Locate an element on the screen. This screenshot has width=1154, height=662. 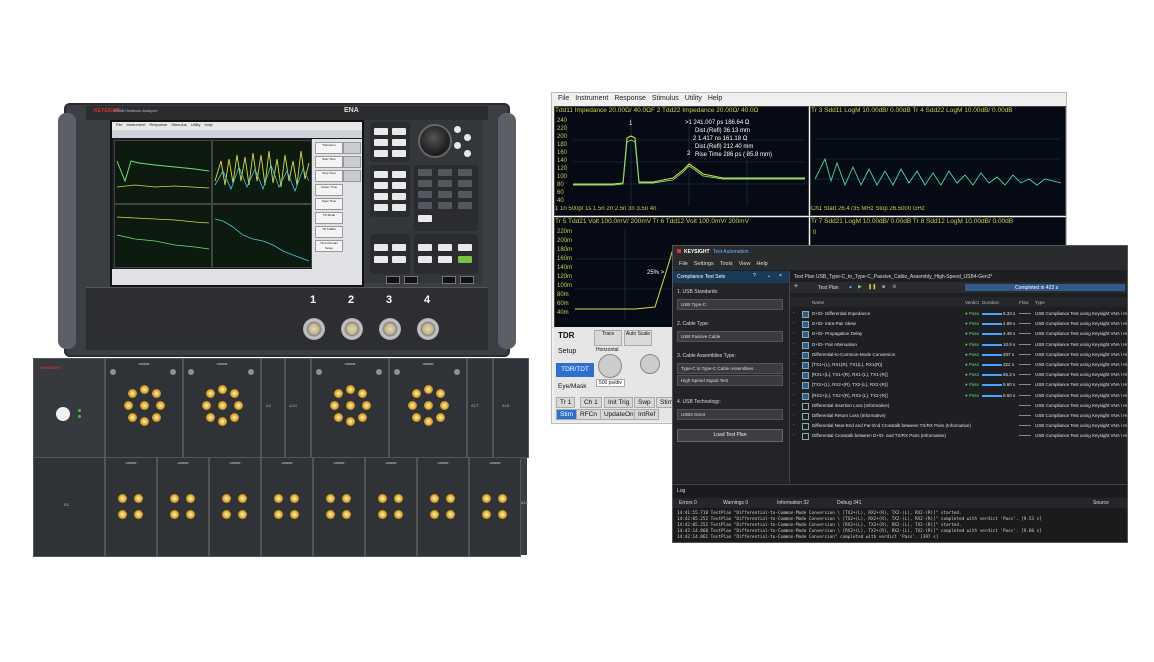
column-type: Type is located at coordinates (1040, 302).